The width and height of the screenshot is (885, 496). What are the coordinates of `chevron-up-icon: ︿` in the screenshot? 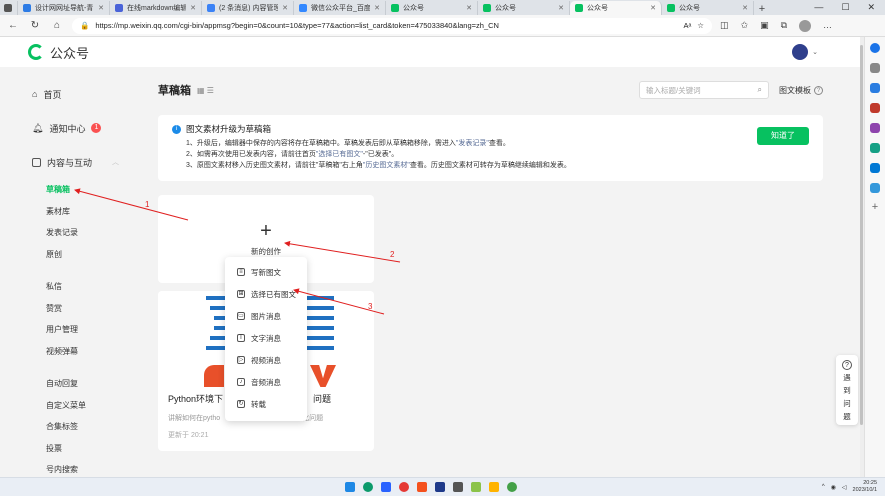 It's located at (115, 162).